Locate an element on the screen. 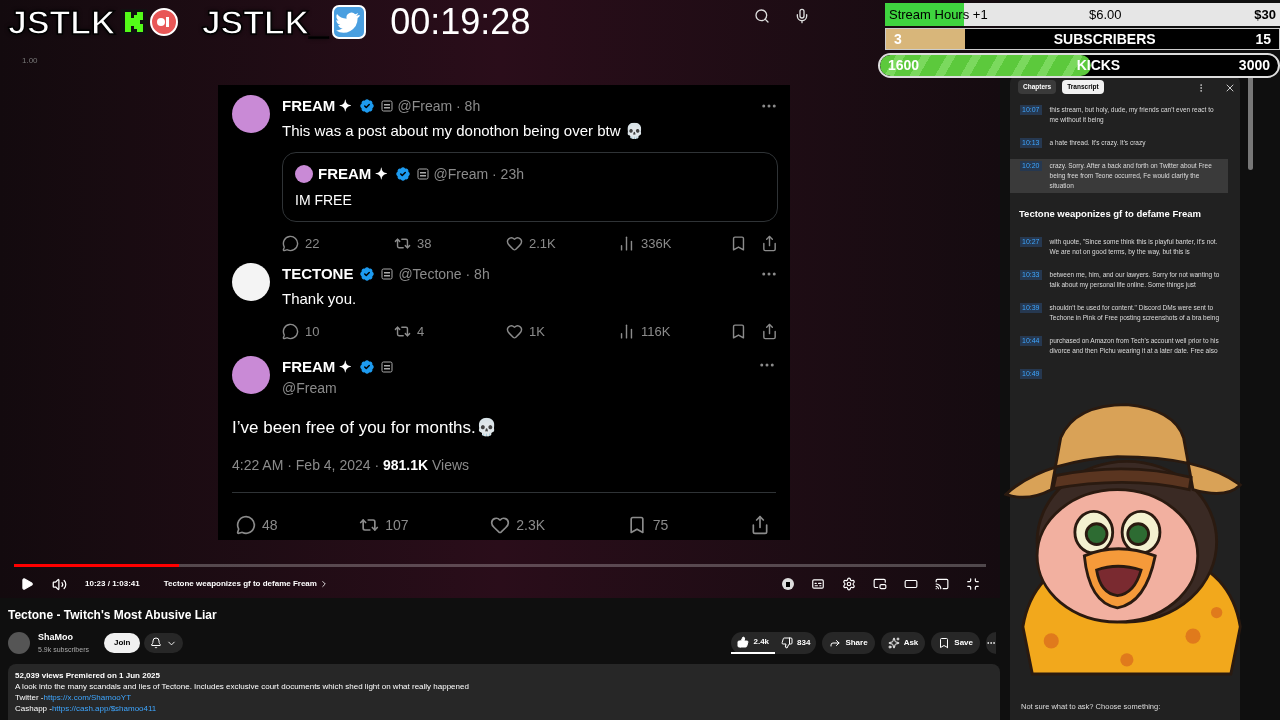  miniplayer-icon is located at coordinates (880, 584).